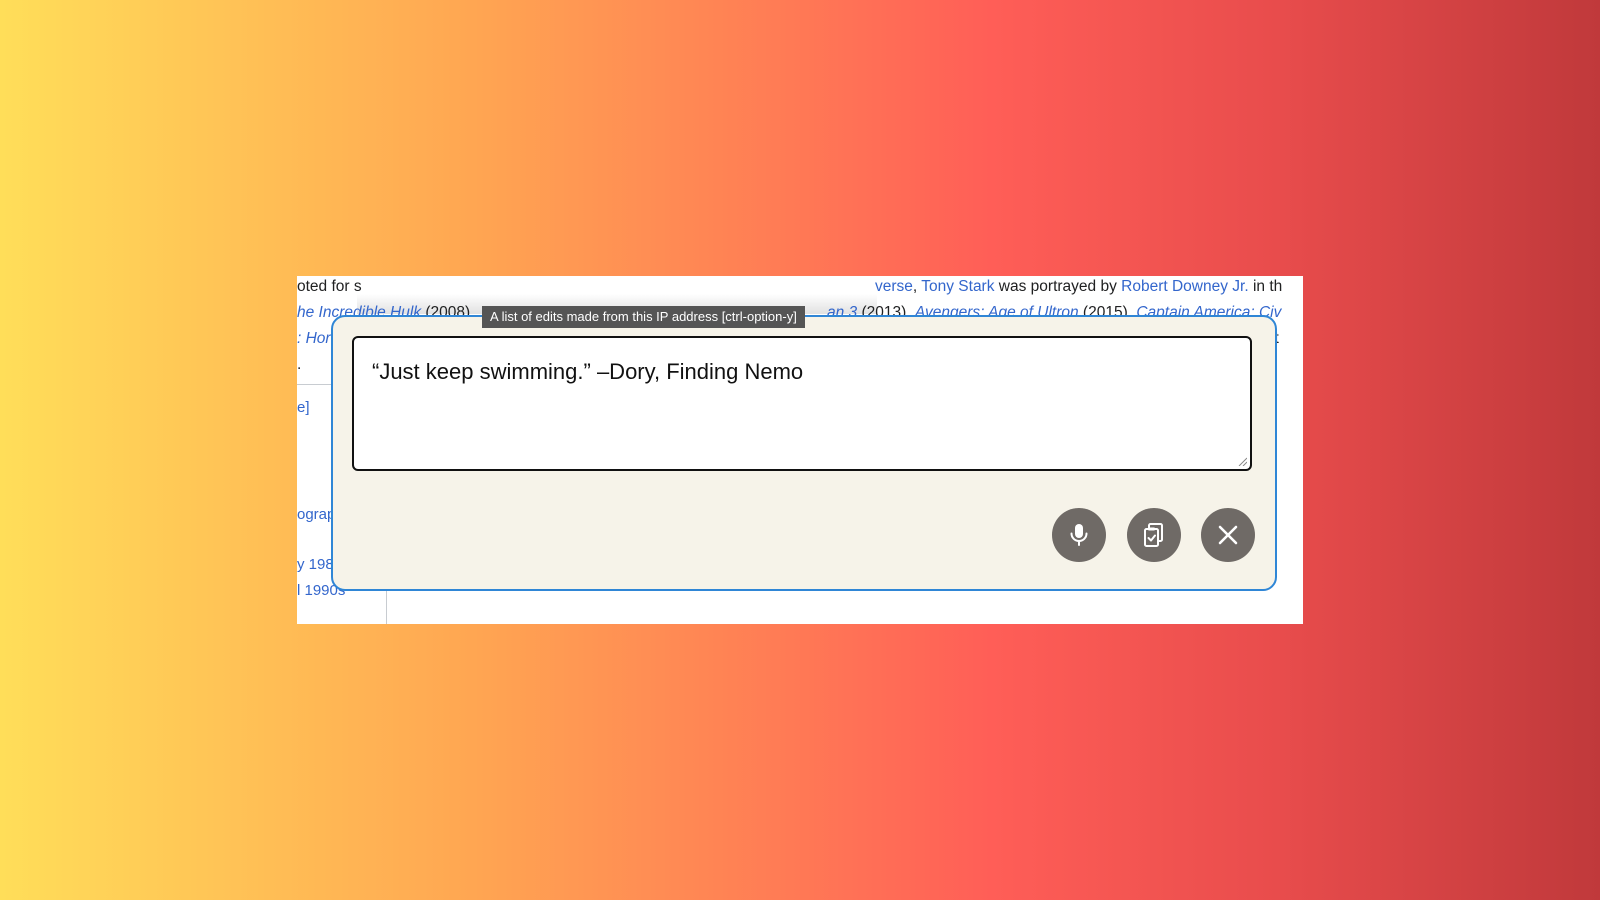  Describe the element at coordinates (894, 286) in the screenshot. I see `wiki-link-verse: verse` at that location.